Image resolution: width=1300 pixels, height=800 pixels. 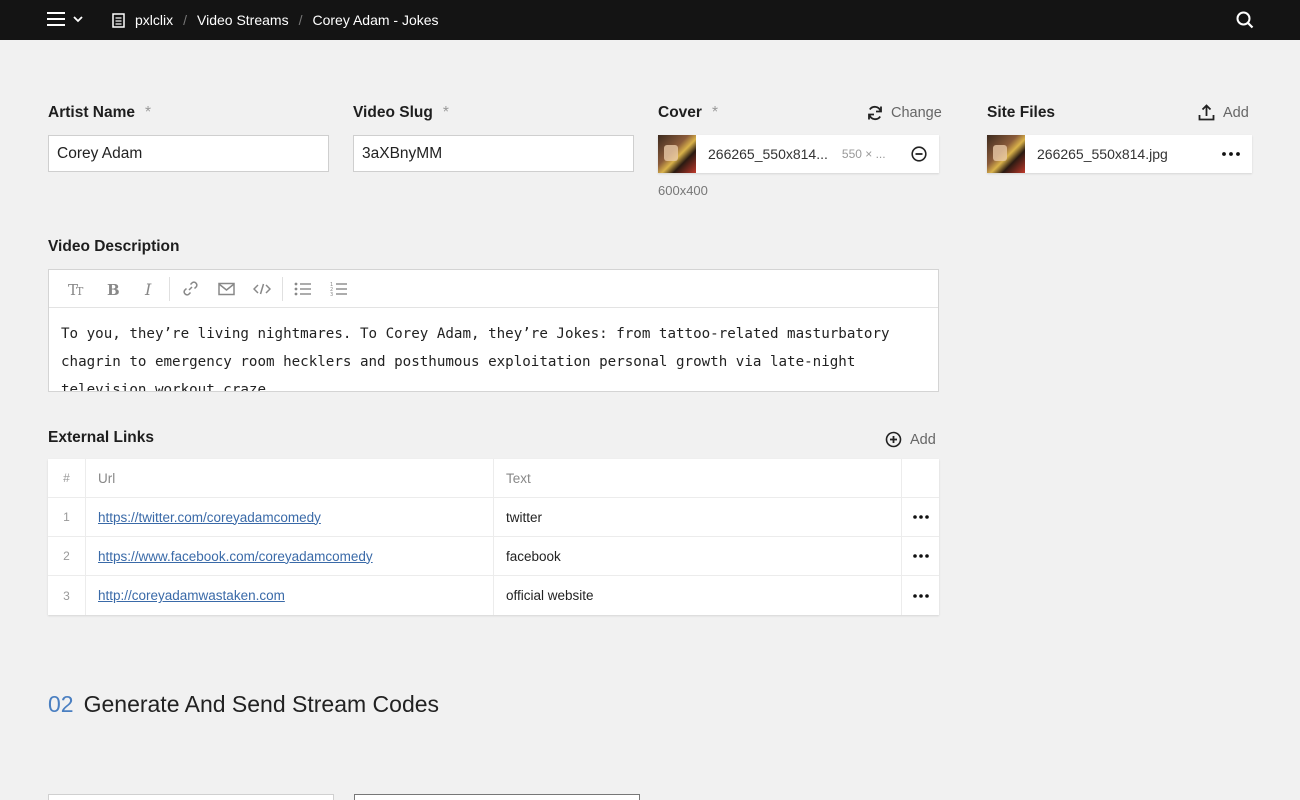 I want to click on add-circle-icon, so click(x=893, y=439).